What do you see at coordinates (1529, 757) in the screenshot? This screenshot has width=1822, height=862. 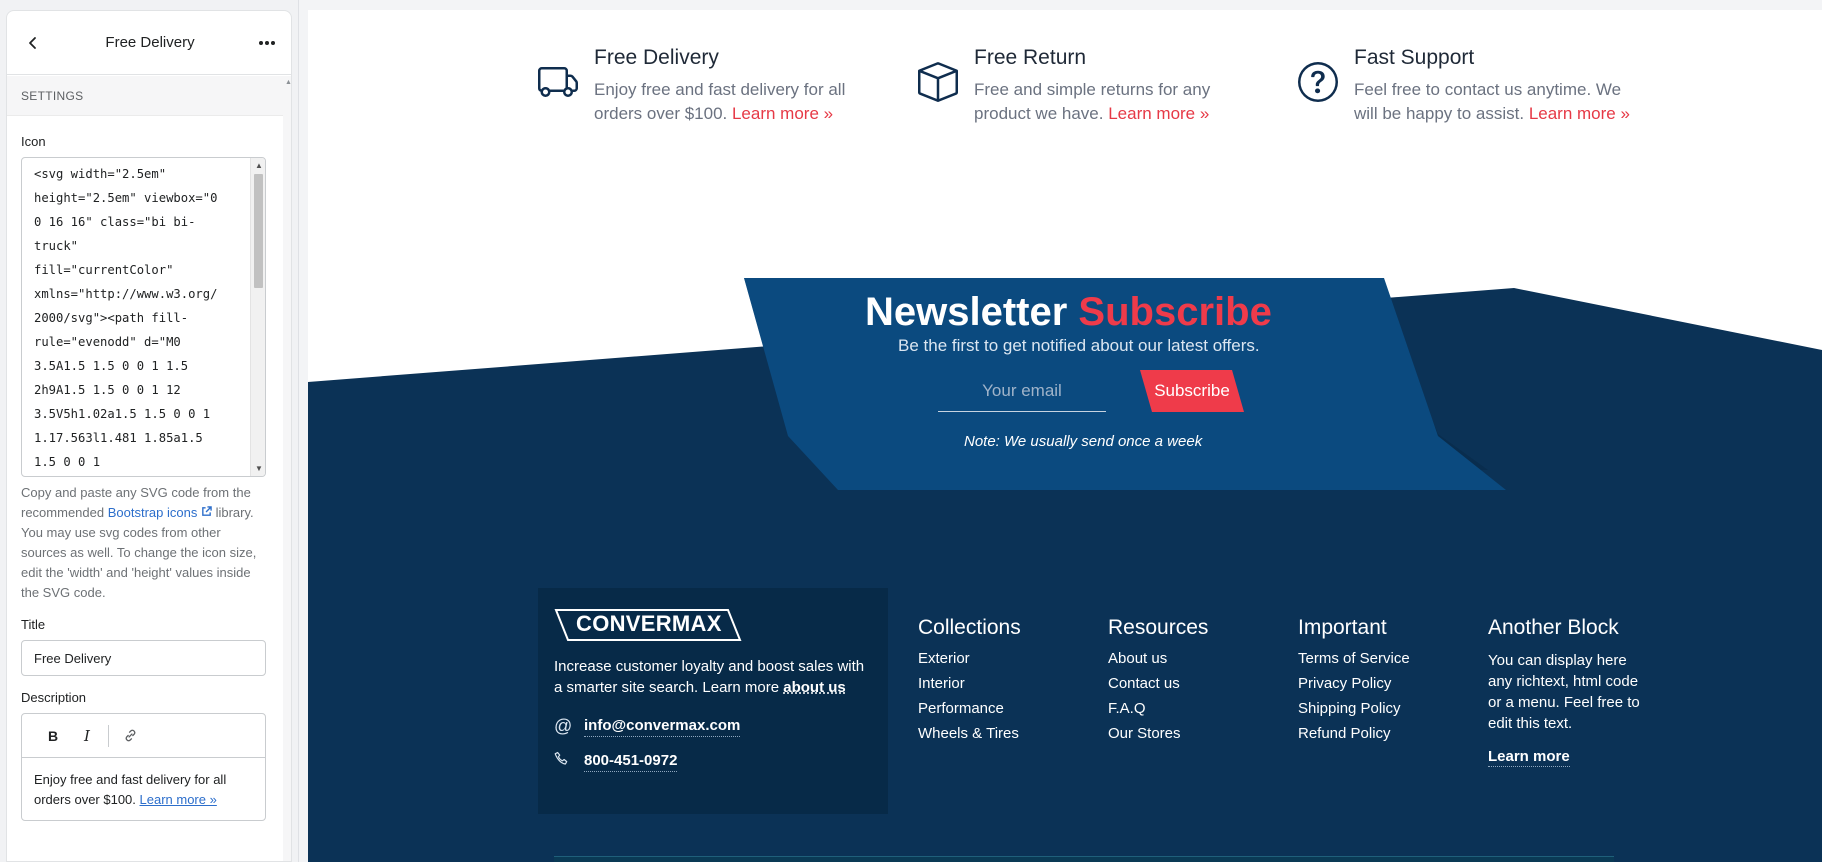 I see `another-block-learn-more-link: Learn more` at bounding box center [1529, 757].